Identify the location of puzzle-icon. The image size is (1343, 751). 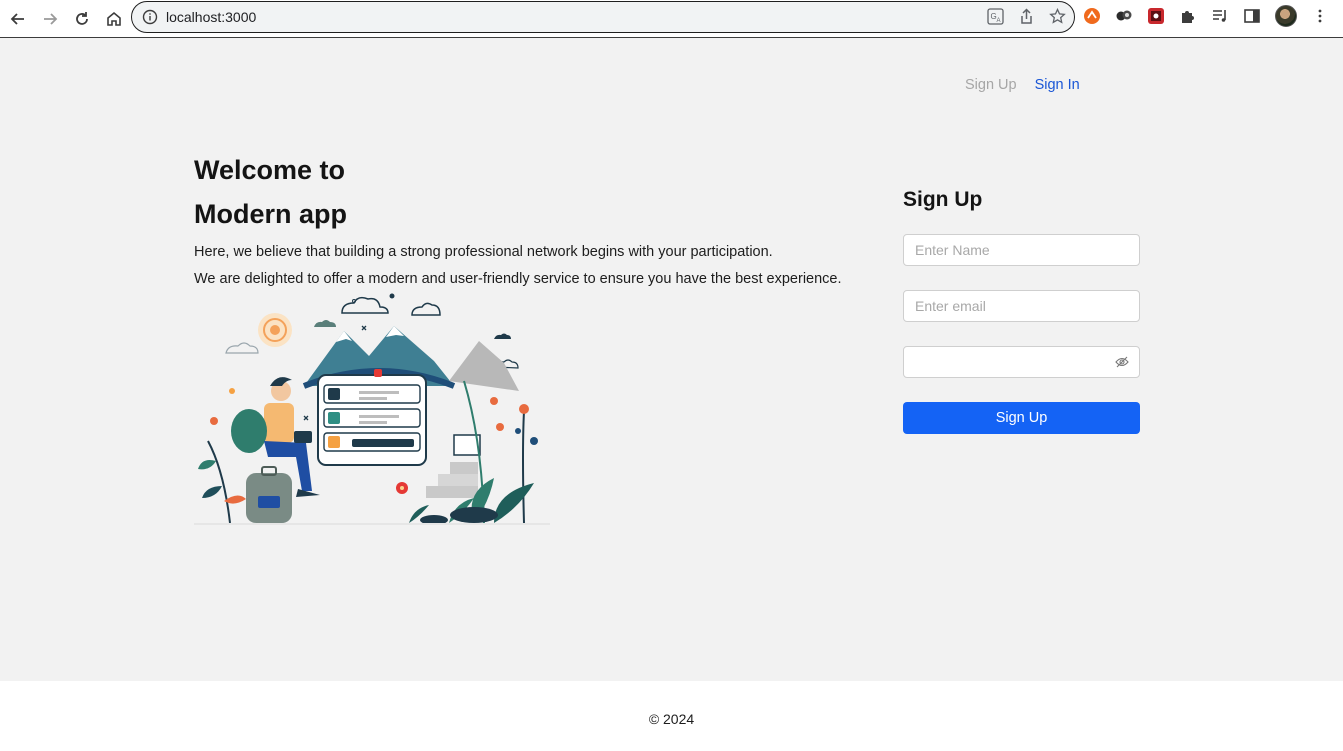
(1188, 17).